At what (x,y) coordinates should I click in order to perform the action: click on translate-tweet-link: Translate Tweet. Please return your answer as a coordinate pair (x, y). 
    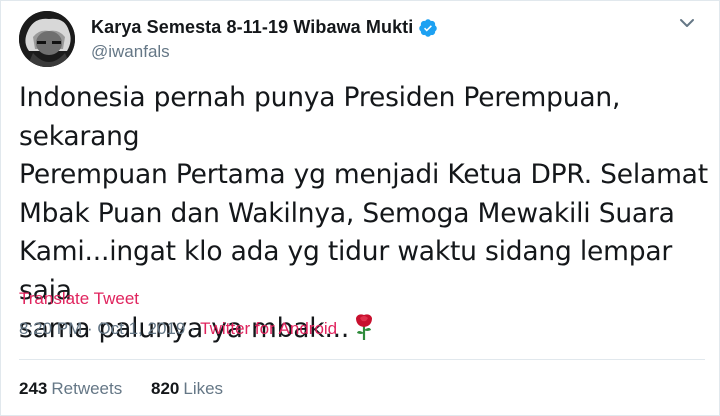
    Looking at the image, I should click on (79, 299).